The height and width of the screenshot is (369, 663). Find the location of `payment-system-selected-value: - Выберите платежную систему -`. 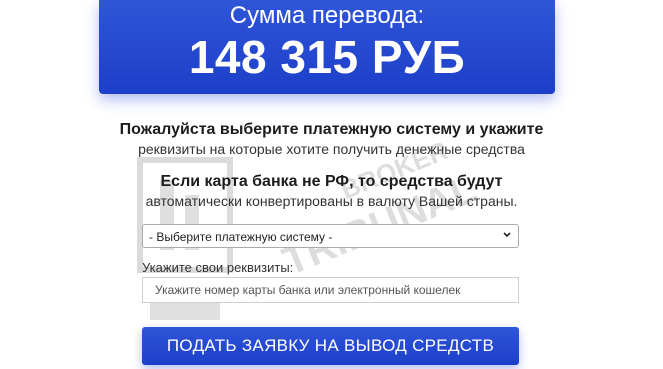

payment-system-selected-value: - Выберите платежную систему - is located at coordinates (241, 237).